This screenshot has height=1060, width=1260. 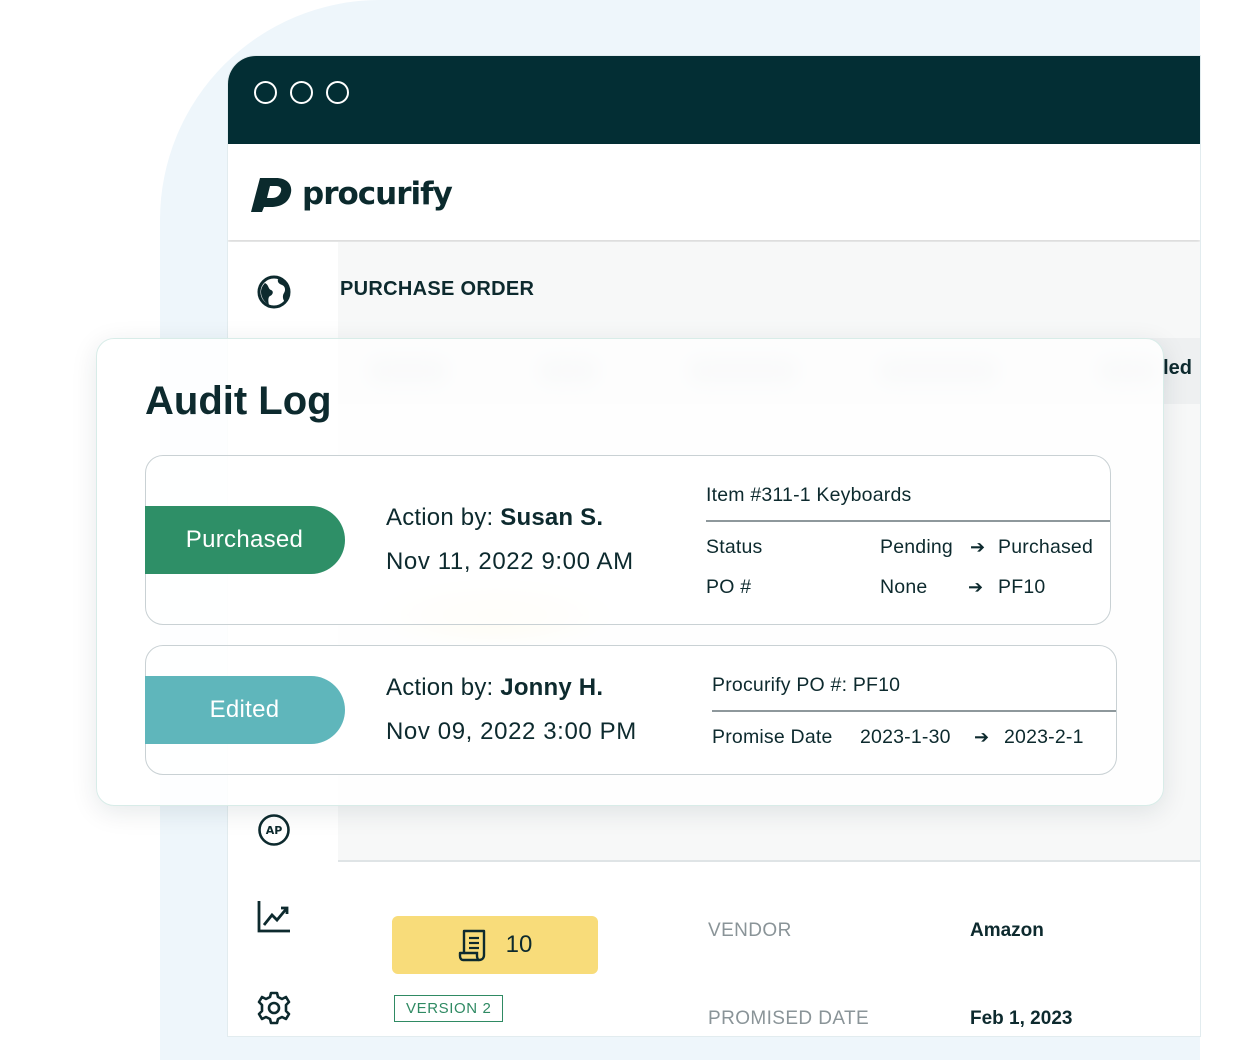 What do you see at coordinates (337, 92) in the screenshot?
I see `window-control-maximize` at bounding box center [337, 92].